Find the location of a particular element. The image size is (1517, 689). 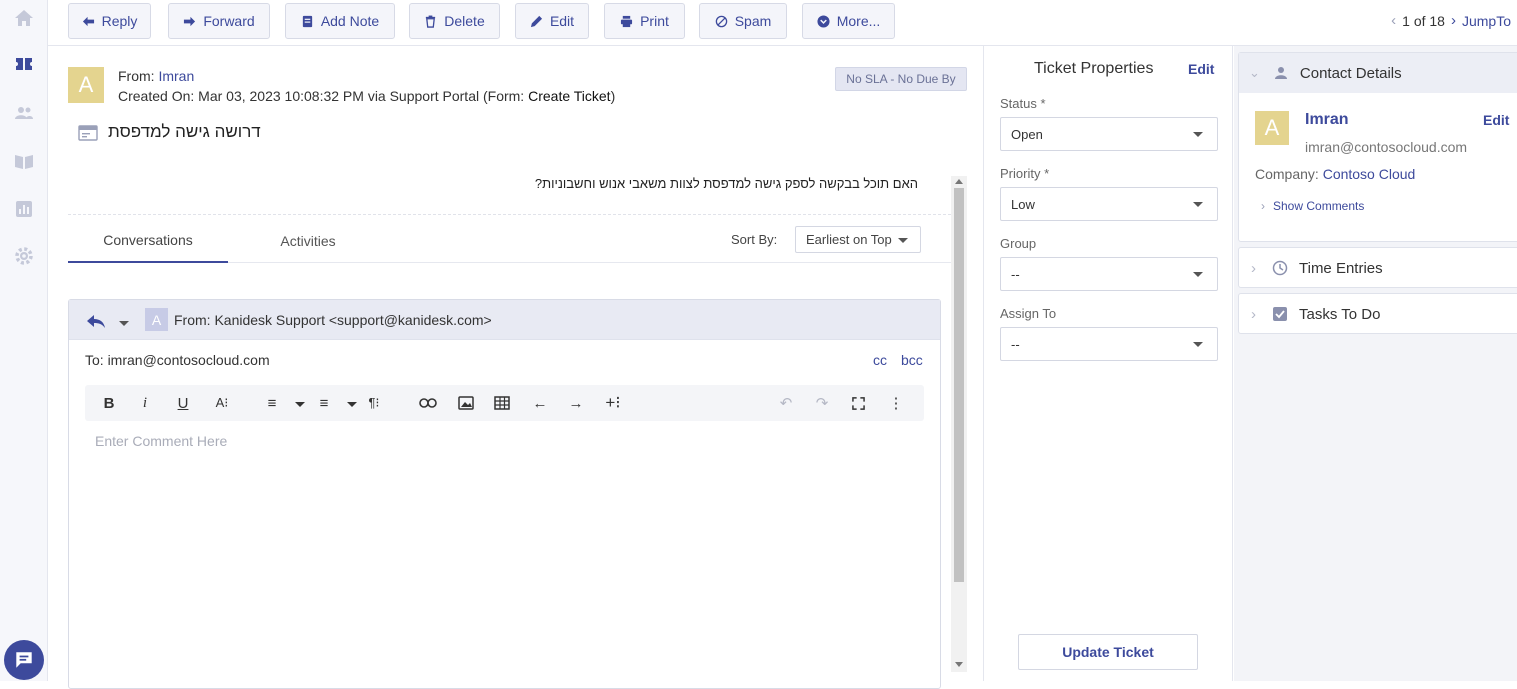

insert-more-icon: +⁝ is located at coordinates (613, 403).